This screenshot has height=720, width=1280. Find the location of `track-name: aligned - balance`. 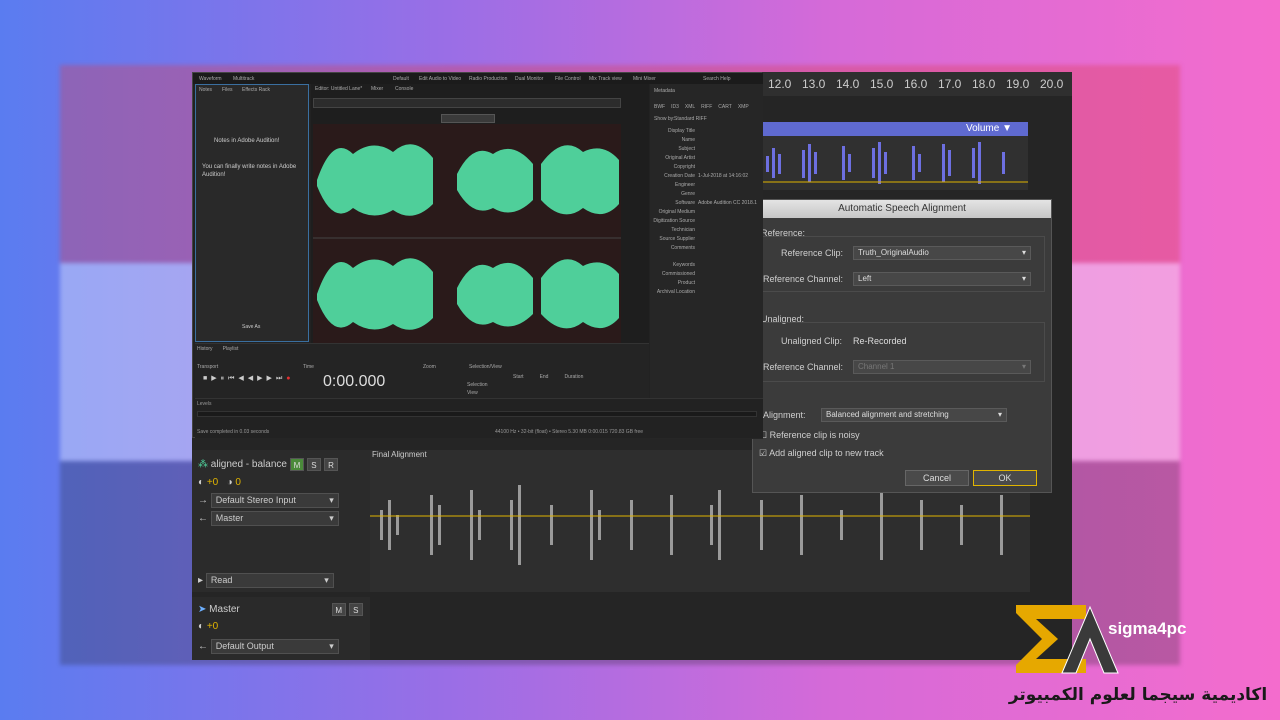

track-name: aligned - balance is located at coordinates (249, 464).